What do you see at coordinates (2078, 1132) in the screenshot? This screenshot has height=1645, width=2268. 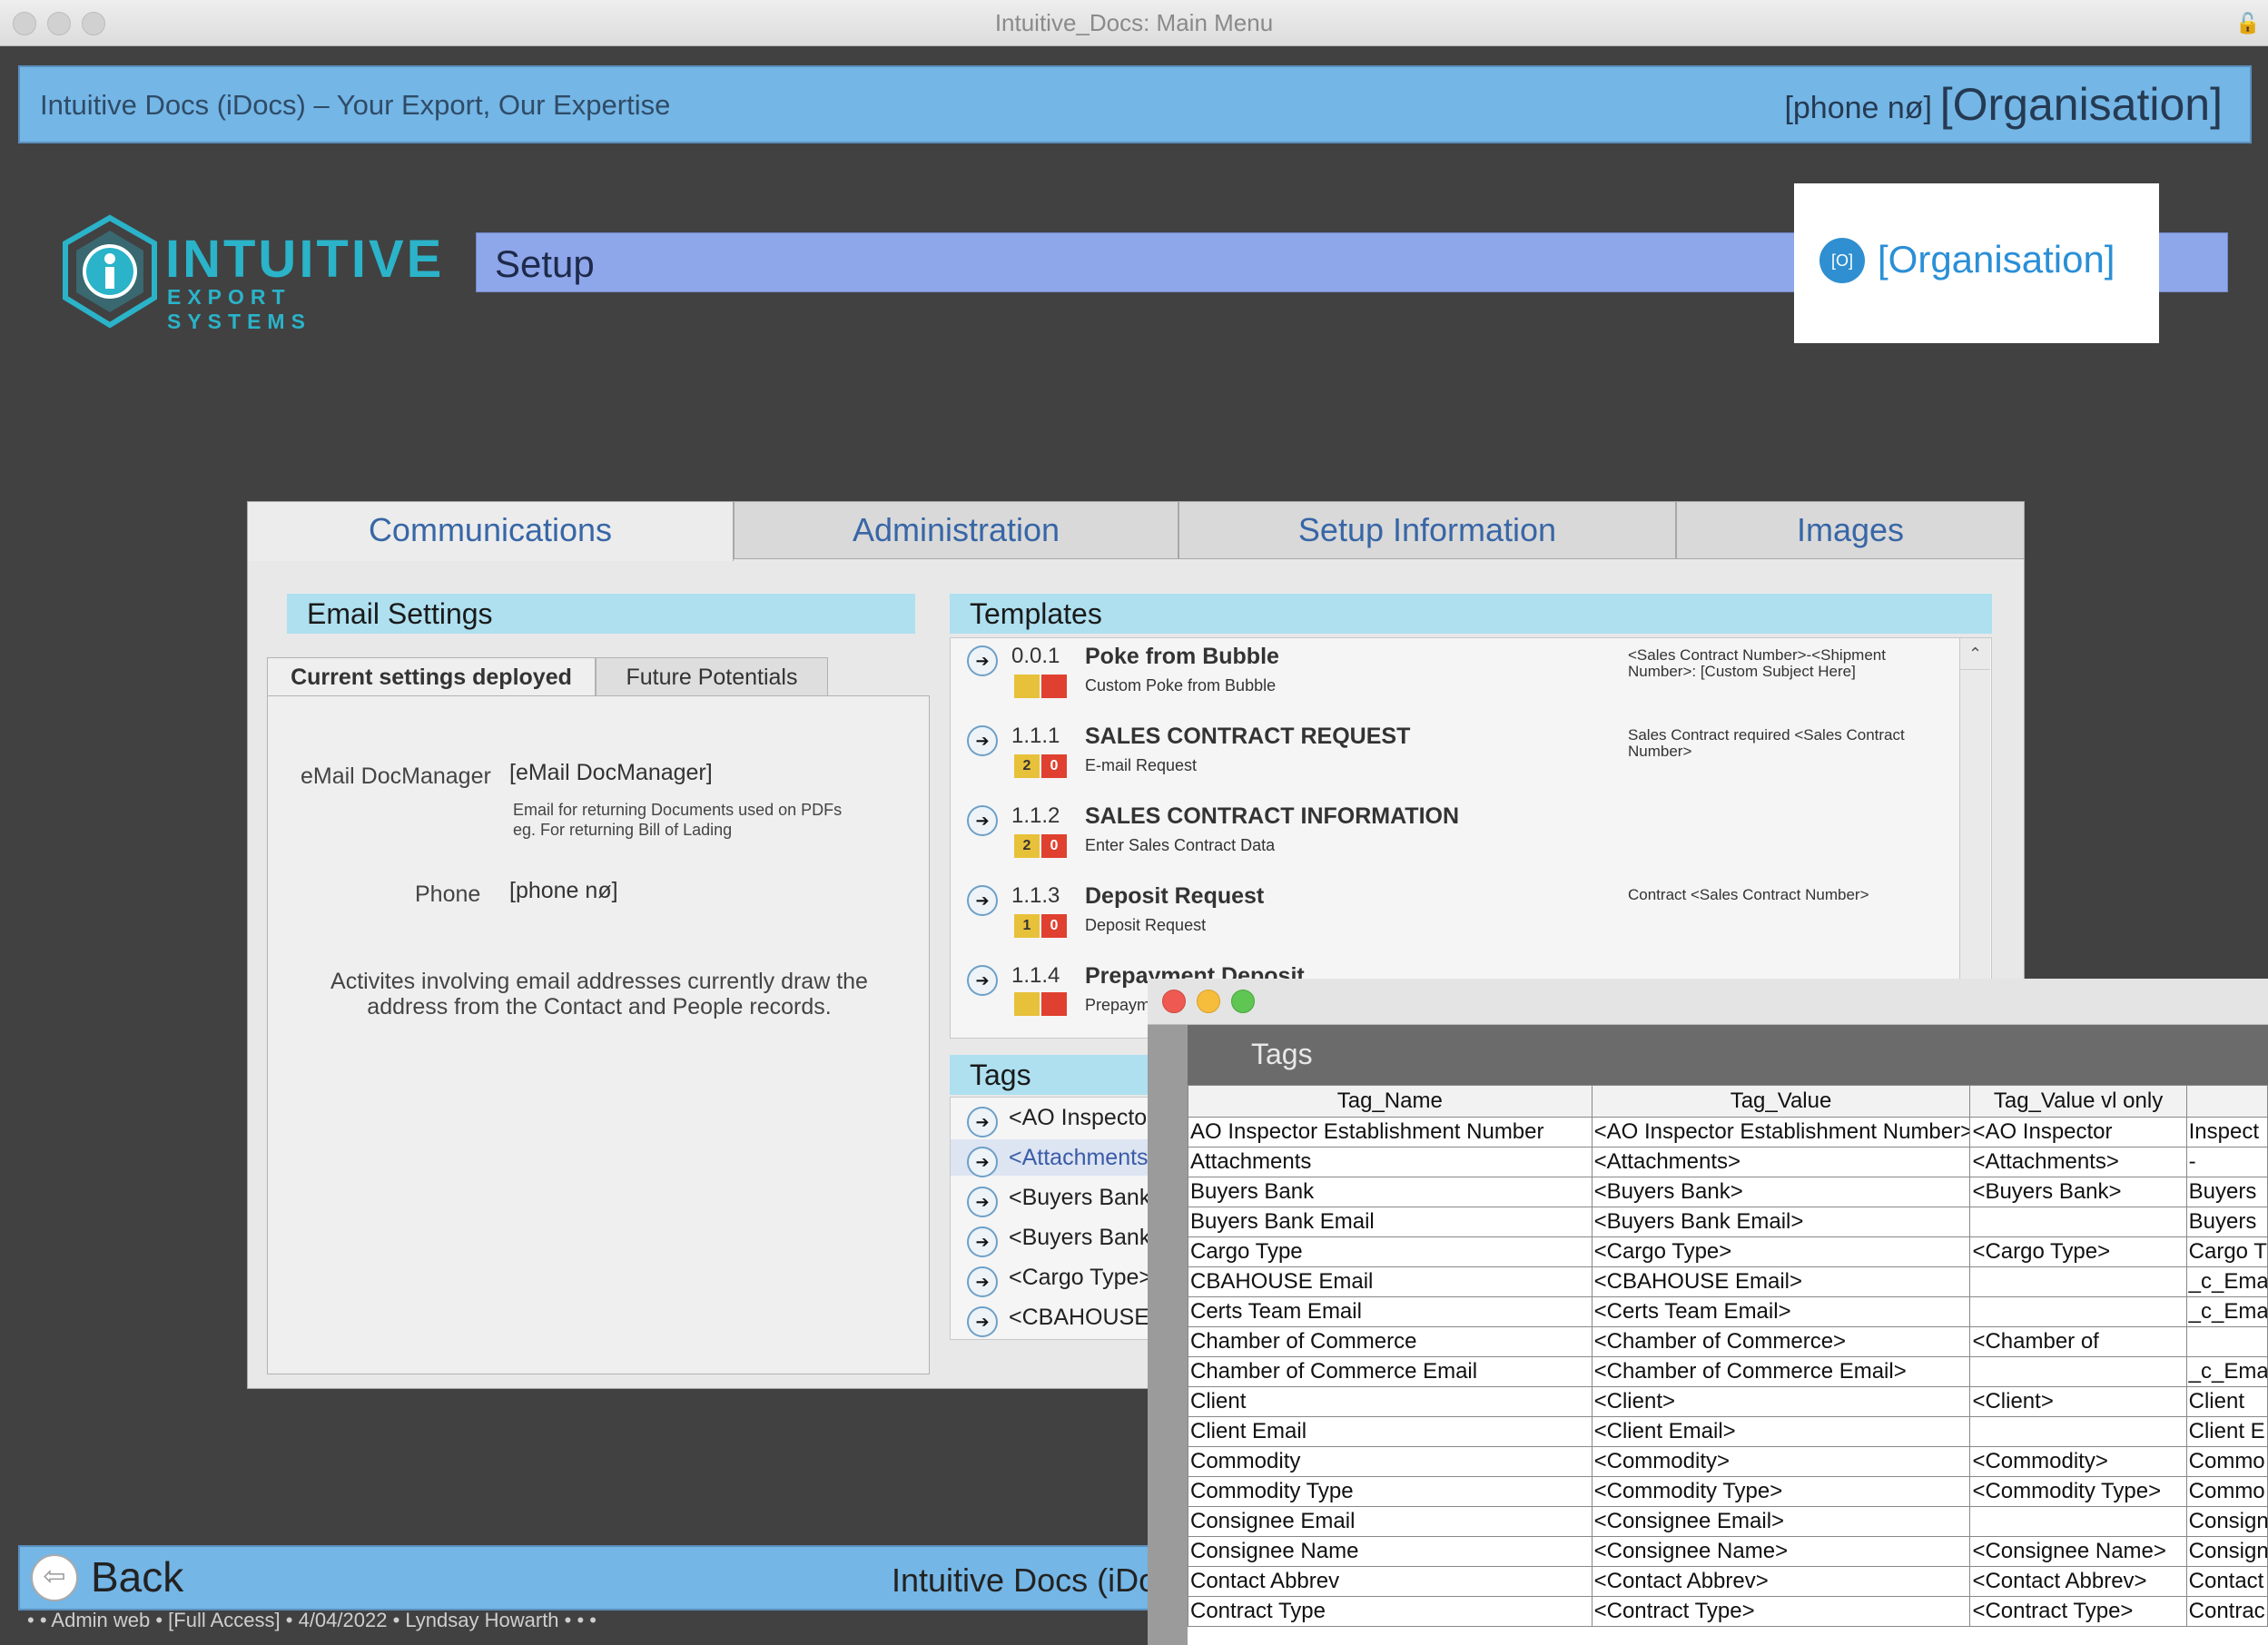 I see `table-cell: <AO Inspector` at bounding box center [2078, 1132].